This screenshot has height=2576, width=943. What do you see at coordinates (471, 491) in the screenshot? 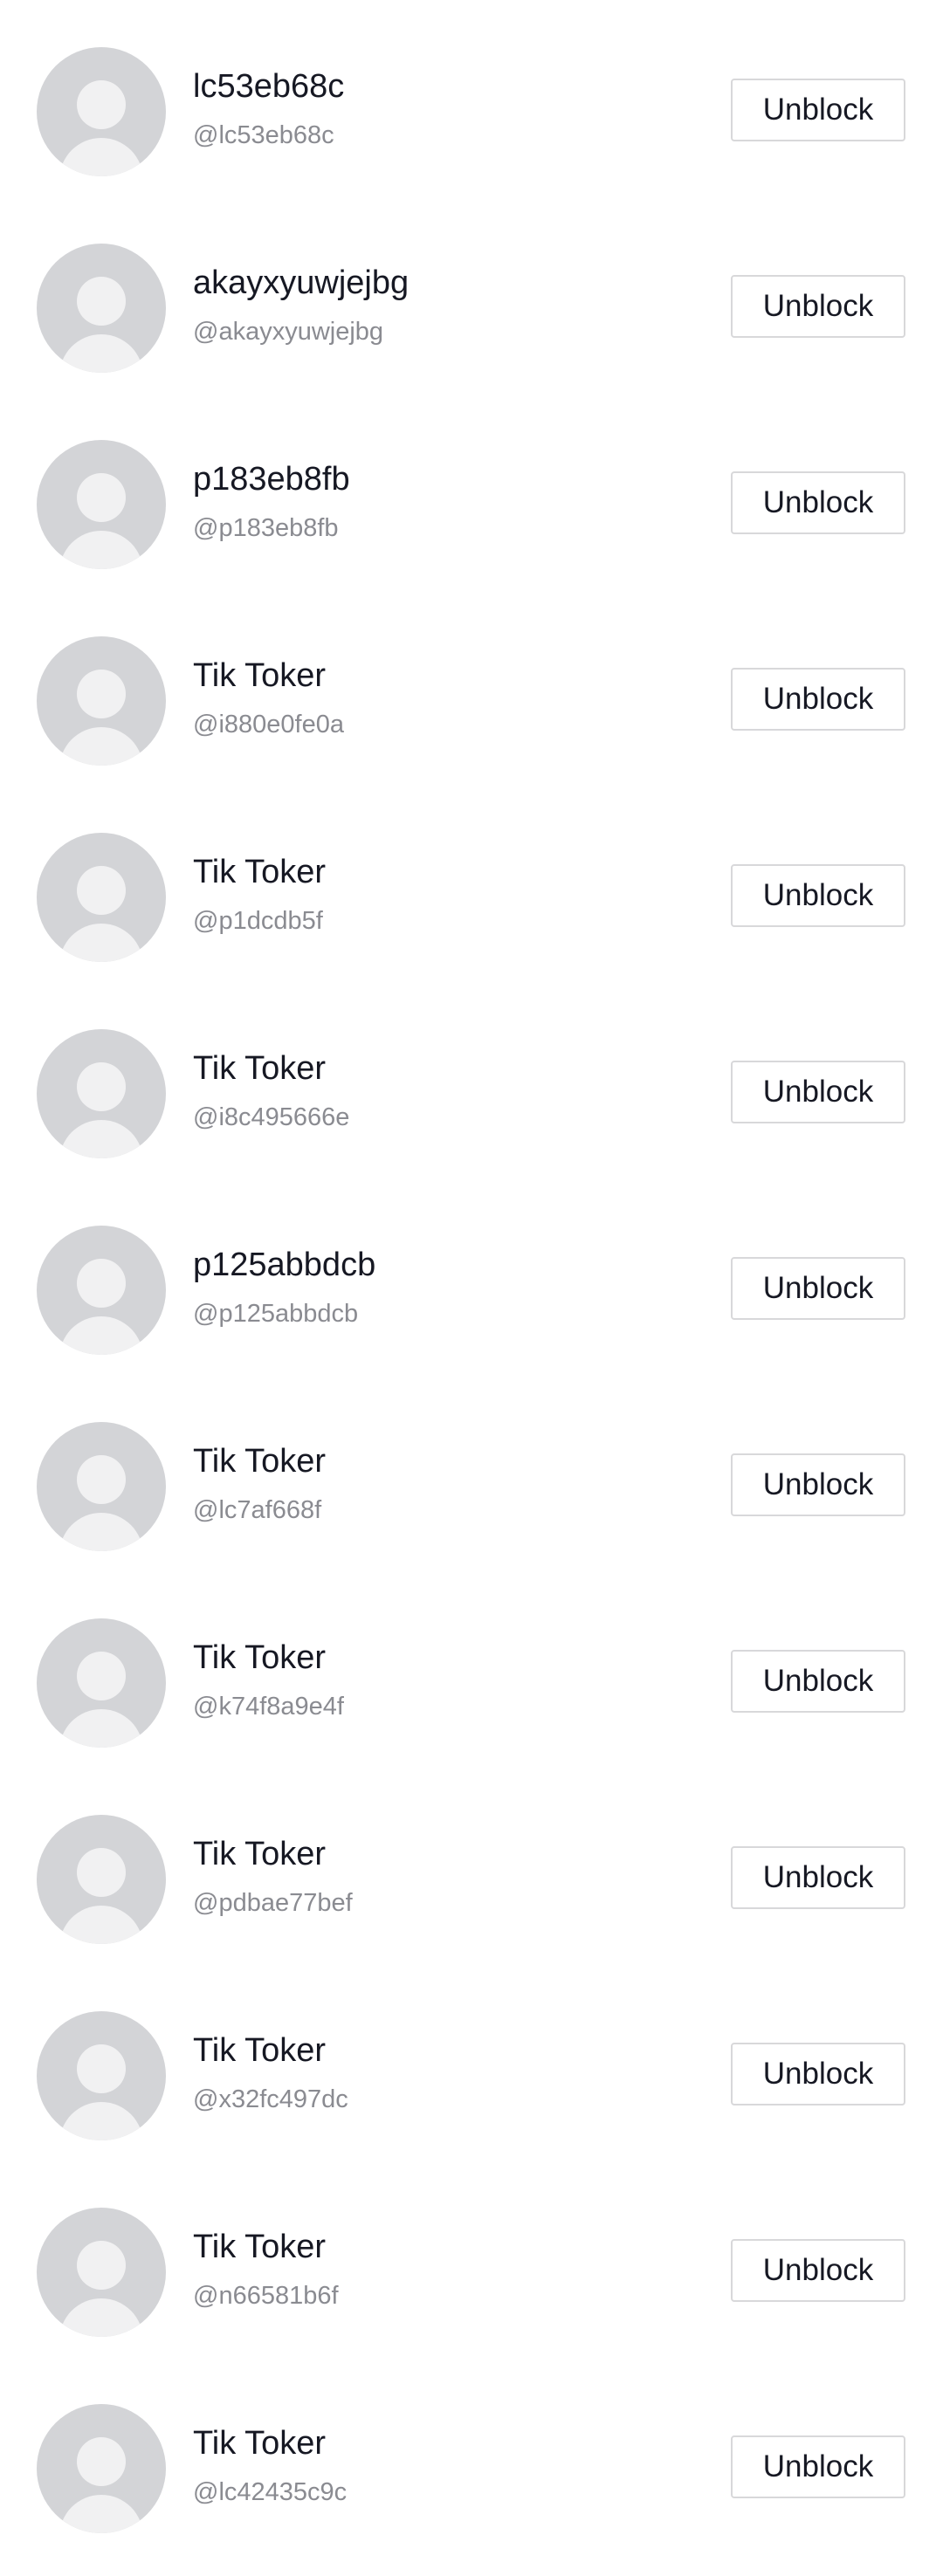
I see `list-item: p183eb8fb @p183eb8fb Unblock` at bounding box center [471, 491].